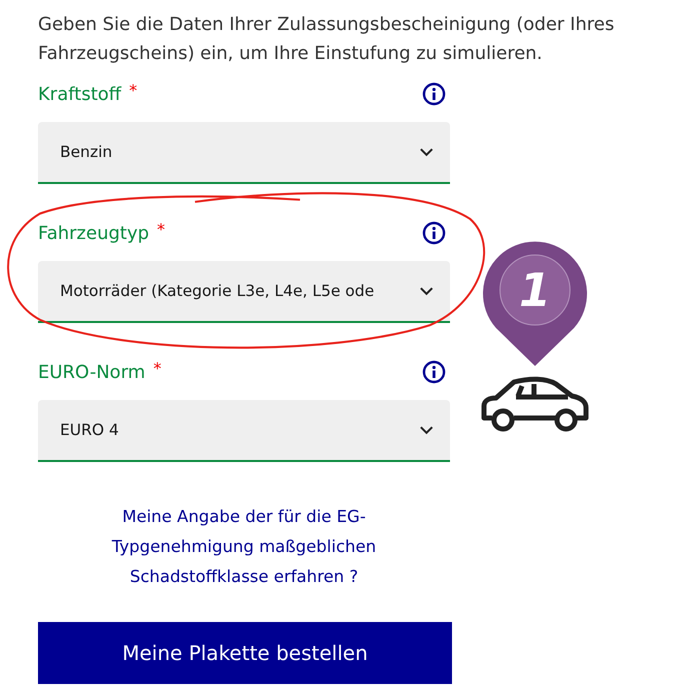 The width and height of the screenshot is (695, 696). What do you see at coordinates (327, 39) in the screenshot?
I see `intro-text: Geben Sie die Daten Ihrer Zulassungsbescheinigung (oder Ihres Fahrzeugscheins) ein, um Ihre Einstufung zu simulieren.` at bounding box center [327, 39].